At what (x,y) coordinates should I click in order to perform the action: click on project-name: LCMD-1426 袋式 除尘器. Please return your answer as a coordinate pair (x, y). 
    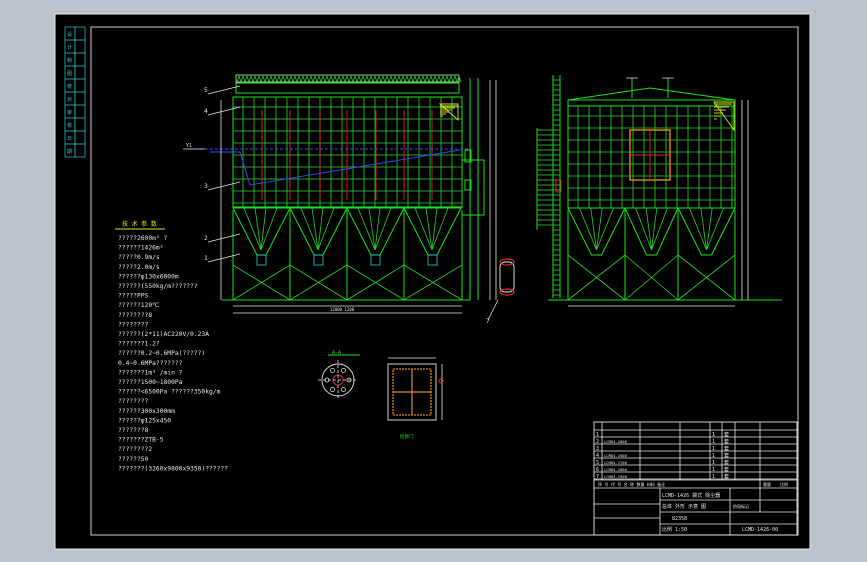
    Looking at the image, I should click on (691, 495).